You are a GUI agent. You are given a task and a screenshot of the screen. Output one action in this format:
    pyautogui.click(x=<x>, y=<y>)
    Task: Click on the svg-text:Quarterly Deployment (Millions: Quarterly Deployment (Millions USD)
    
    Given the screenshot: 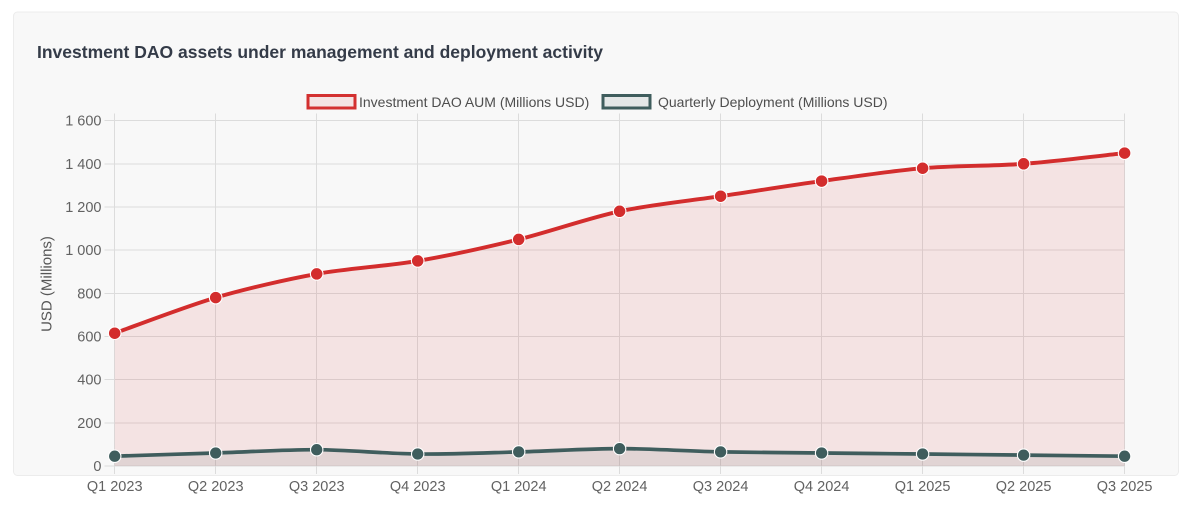 What is the action you would take?
    pyautogui.click(x=773, y=102)
    